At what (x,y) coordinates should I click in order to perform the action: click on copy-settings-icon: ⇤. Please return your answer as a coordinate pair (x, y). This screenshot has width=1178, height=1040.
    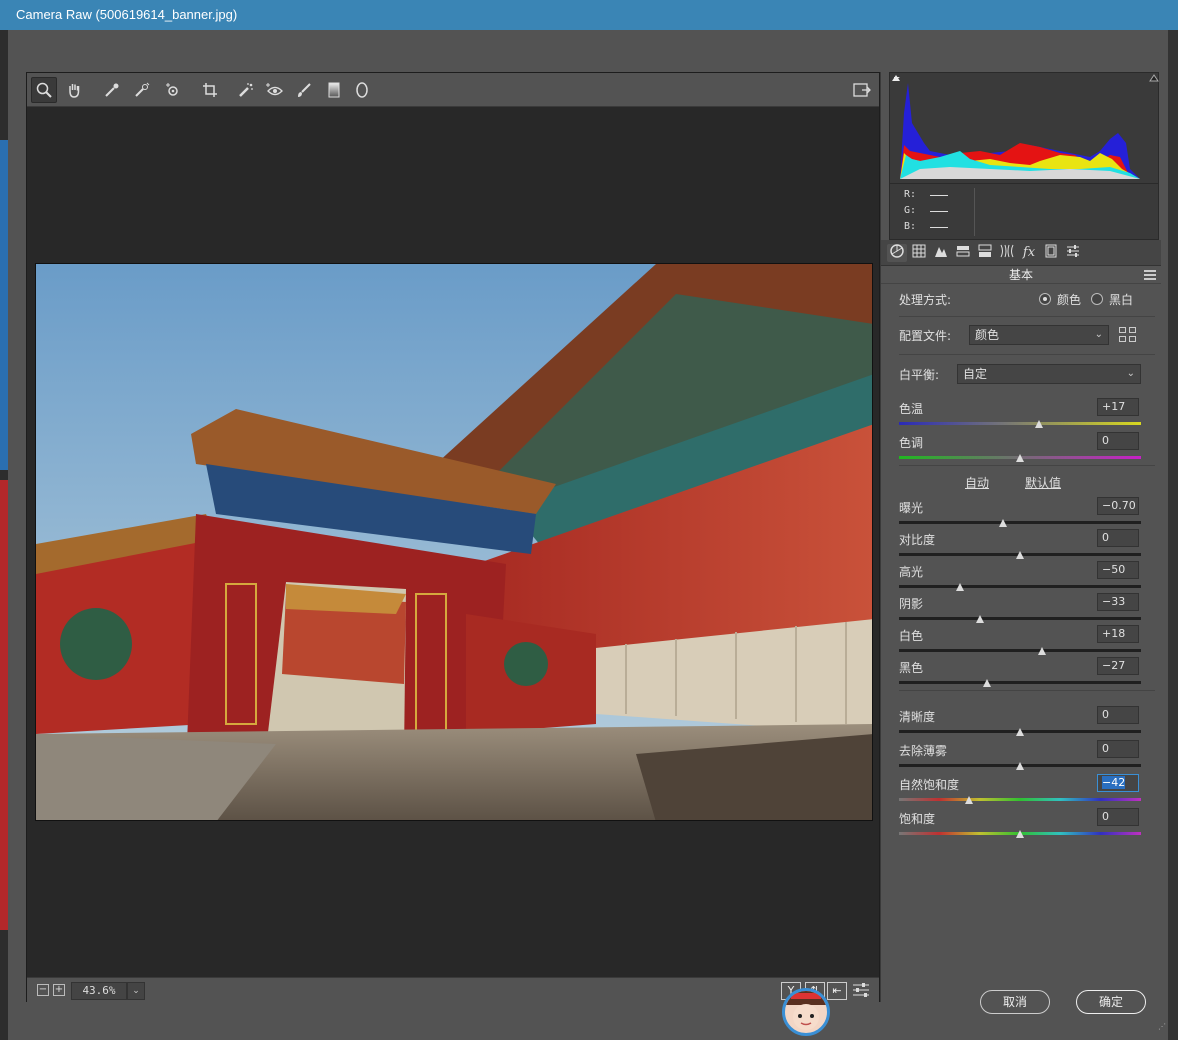
    Looking at the image, I should click on (837, 991).